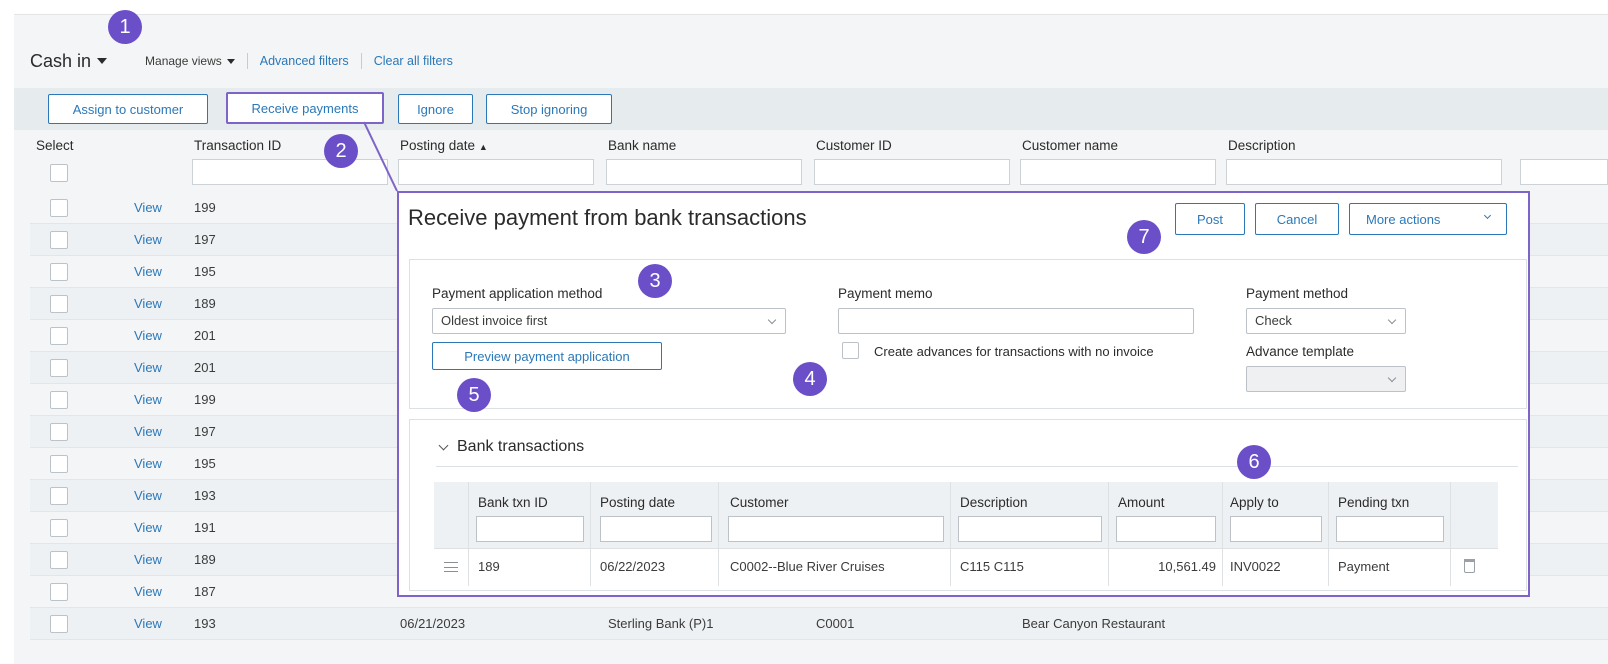 The image size is (1608, 664). What do you see at coordinates (1403, 219) in the screenshot?
I see `more-actions-label: More actions` at bounding box center [1403, 219].